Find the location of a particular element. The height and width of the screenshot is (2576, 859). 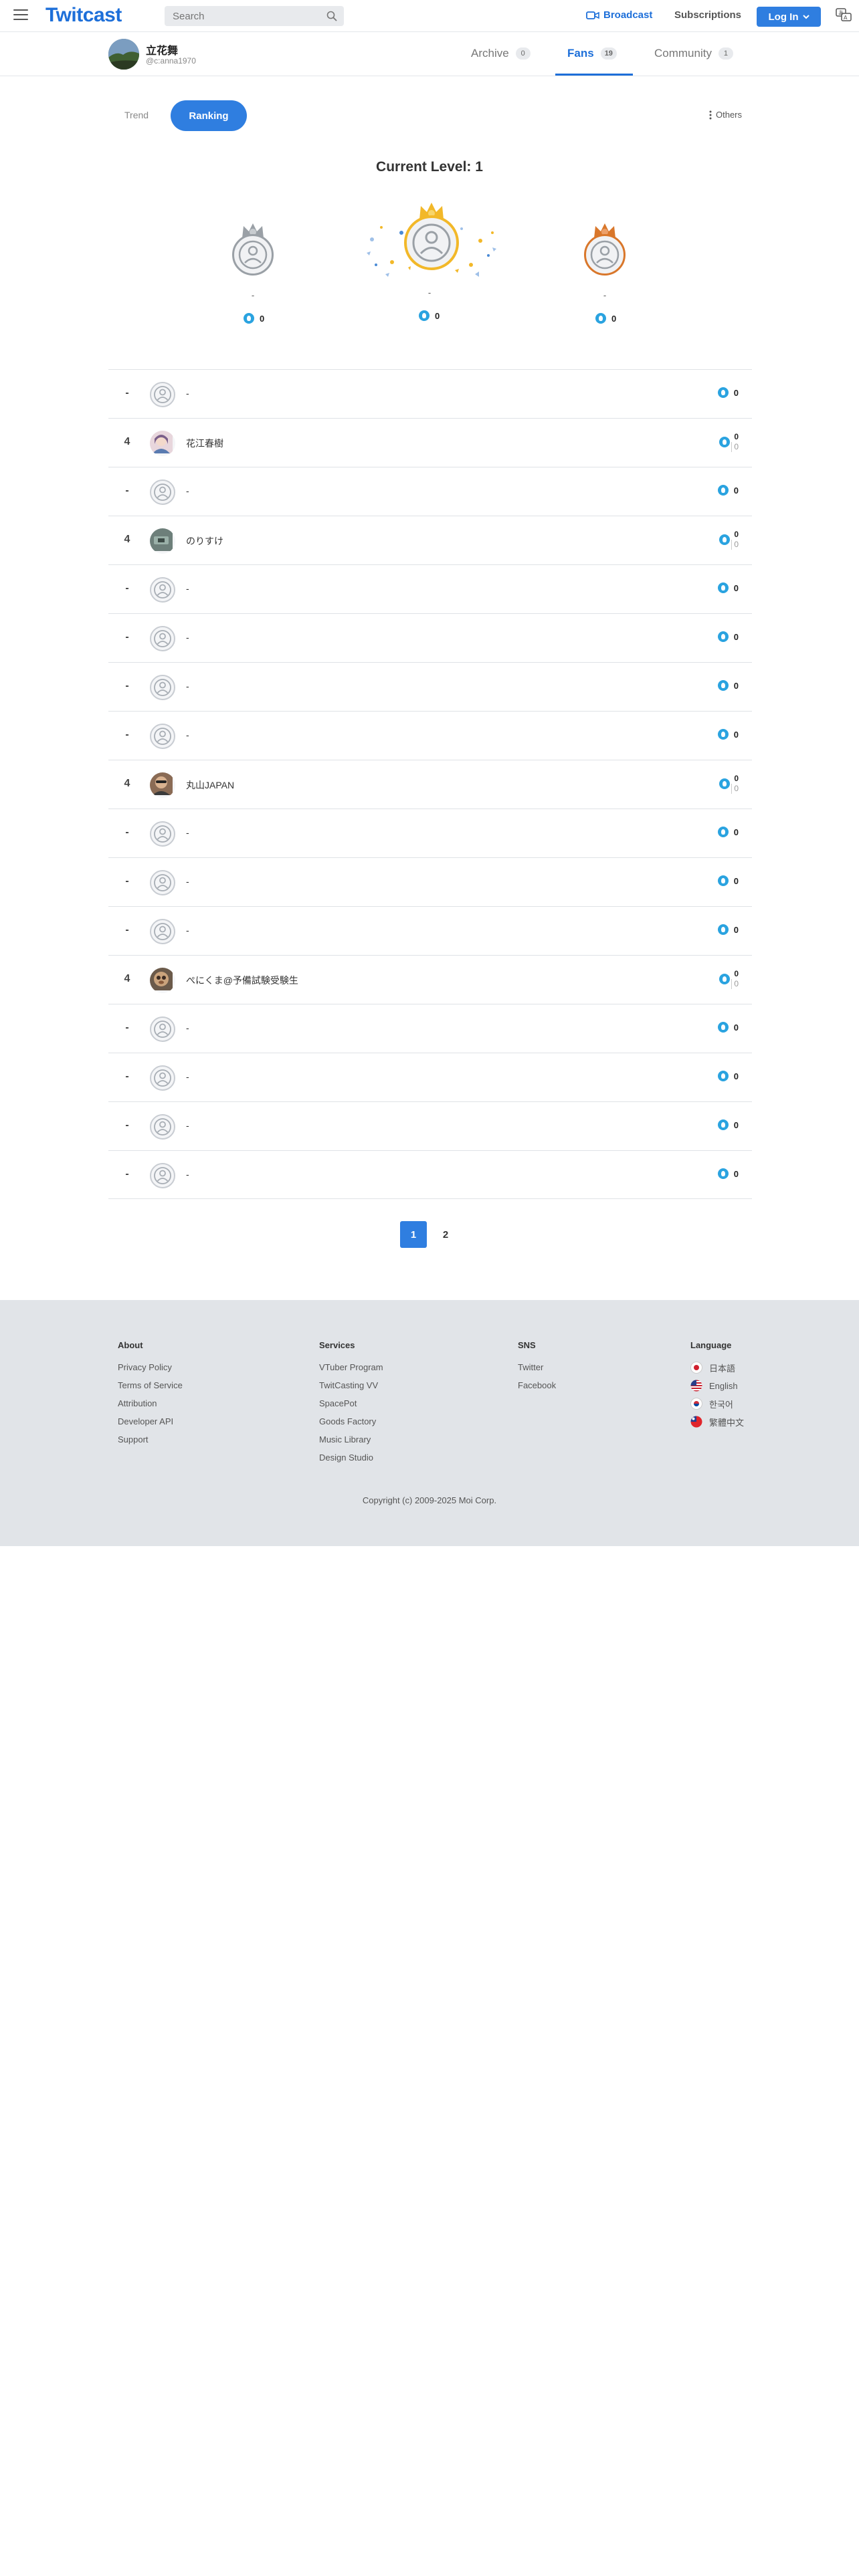

search-box is located at coordinates (254, 16).